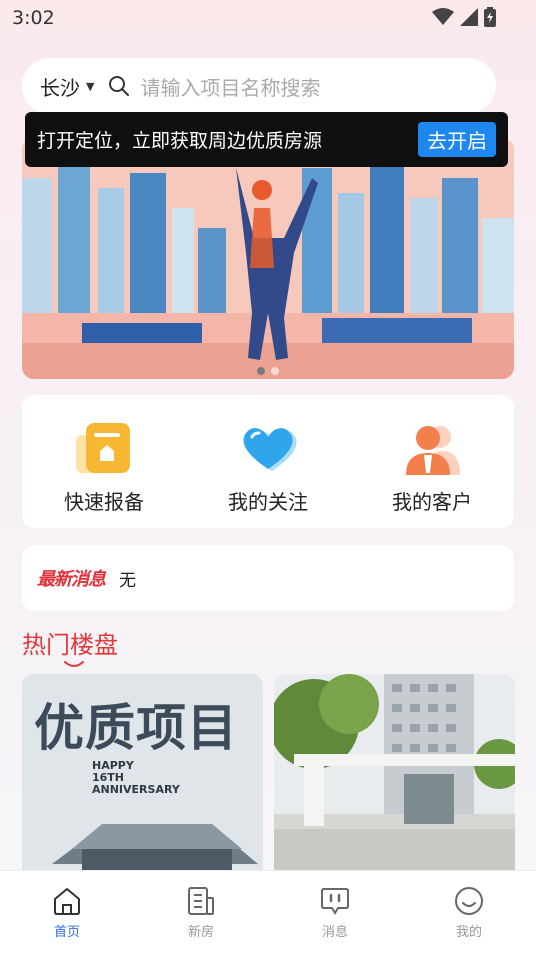 The height and width of the screenshot is (953, 536). What do you see at coordinates (457, 139) in the screenshot?
I see `enable-location-button: 去开启` at bounding box center [457, 139].